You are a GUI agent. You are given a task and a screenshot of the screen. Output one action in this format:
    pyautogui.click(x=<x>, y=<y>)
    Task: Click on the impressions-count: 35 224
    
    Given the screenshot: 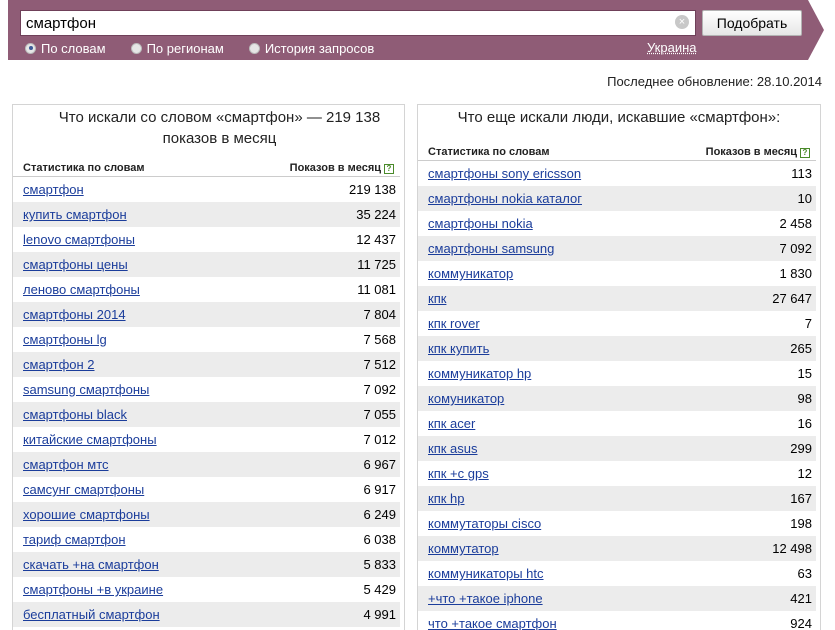 What is the action you would take?
    pyautogui.click(x=376, y=214)
    